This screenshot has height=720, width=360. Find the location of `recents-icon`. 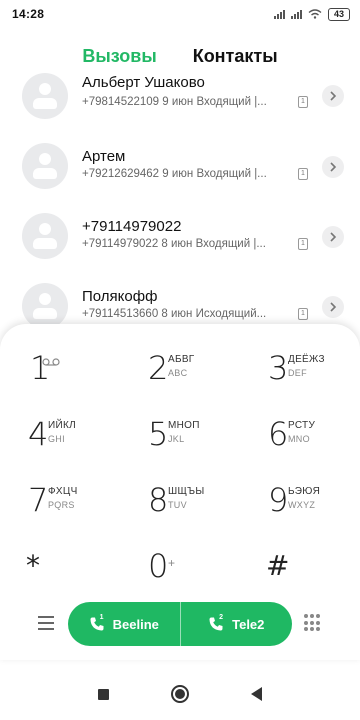

recents-icon is located at coordinates (103, 694).